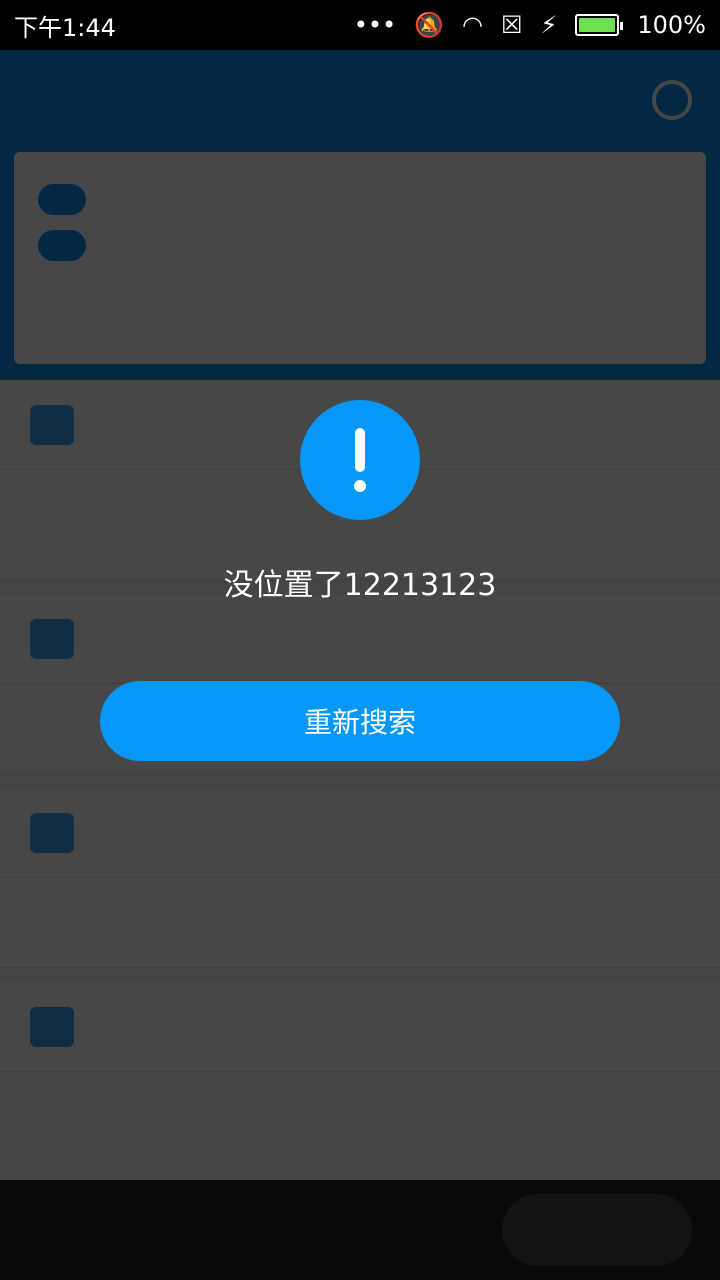 Image resolution: width=720 pixels, height=1280 pixels. Describe the element at coordinates (429, 25) in the screenshot. I see `mute-icon: 🔕` at that location.